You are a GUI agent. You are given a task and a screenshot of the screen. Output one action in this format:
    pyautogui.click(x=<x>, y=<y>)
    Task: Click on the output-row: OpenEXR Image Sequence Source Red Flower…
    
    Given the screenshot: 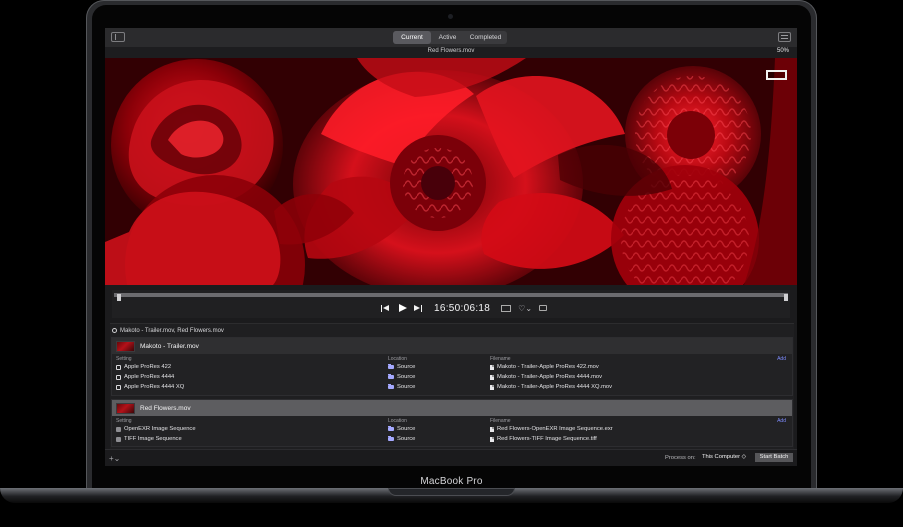 What is the action you would take?
    pyautogui.click(x=452, y=430)
    